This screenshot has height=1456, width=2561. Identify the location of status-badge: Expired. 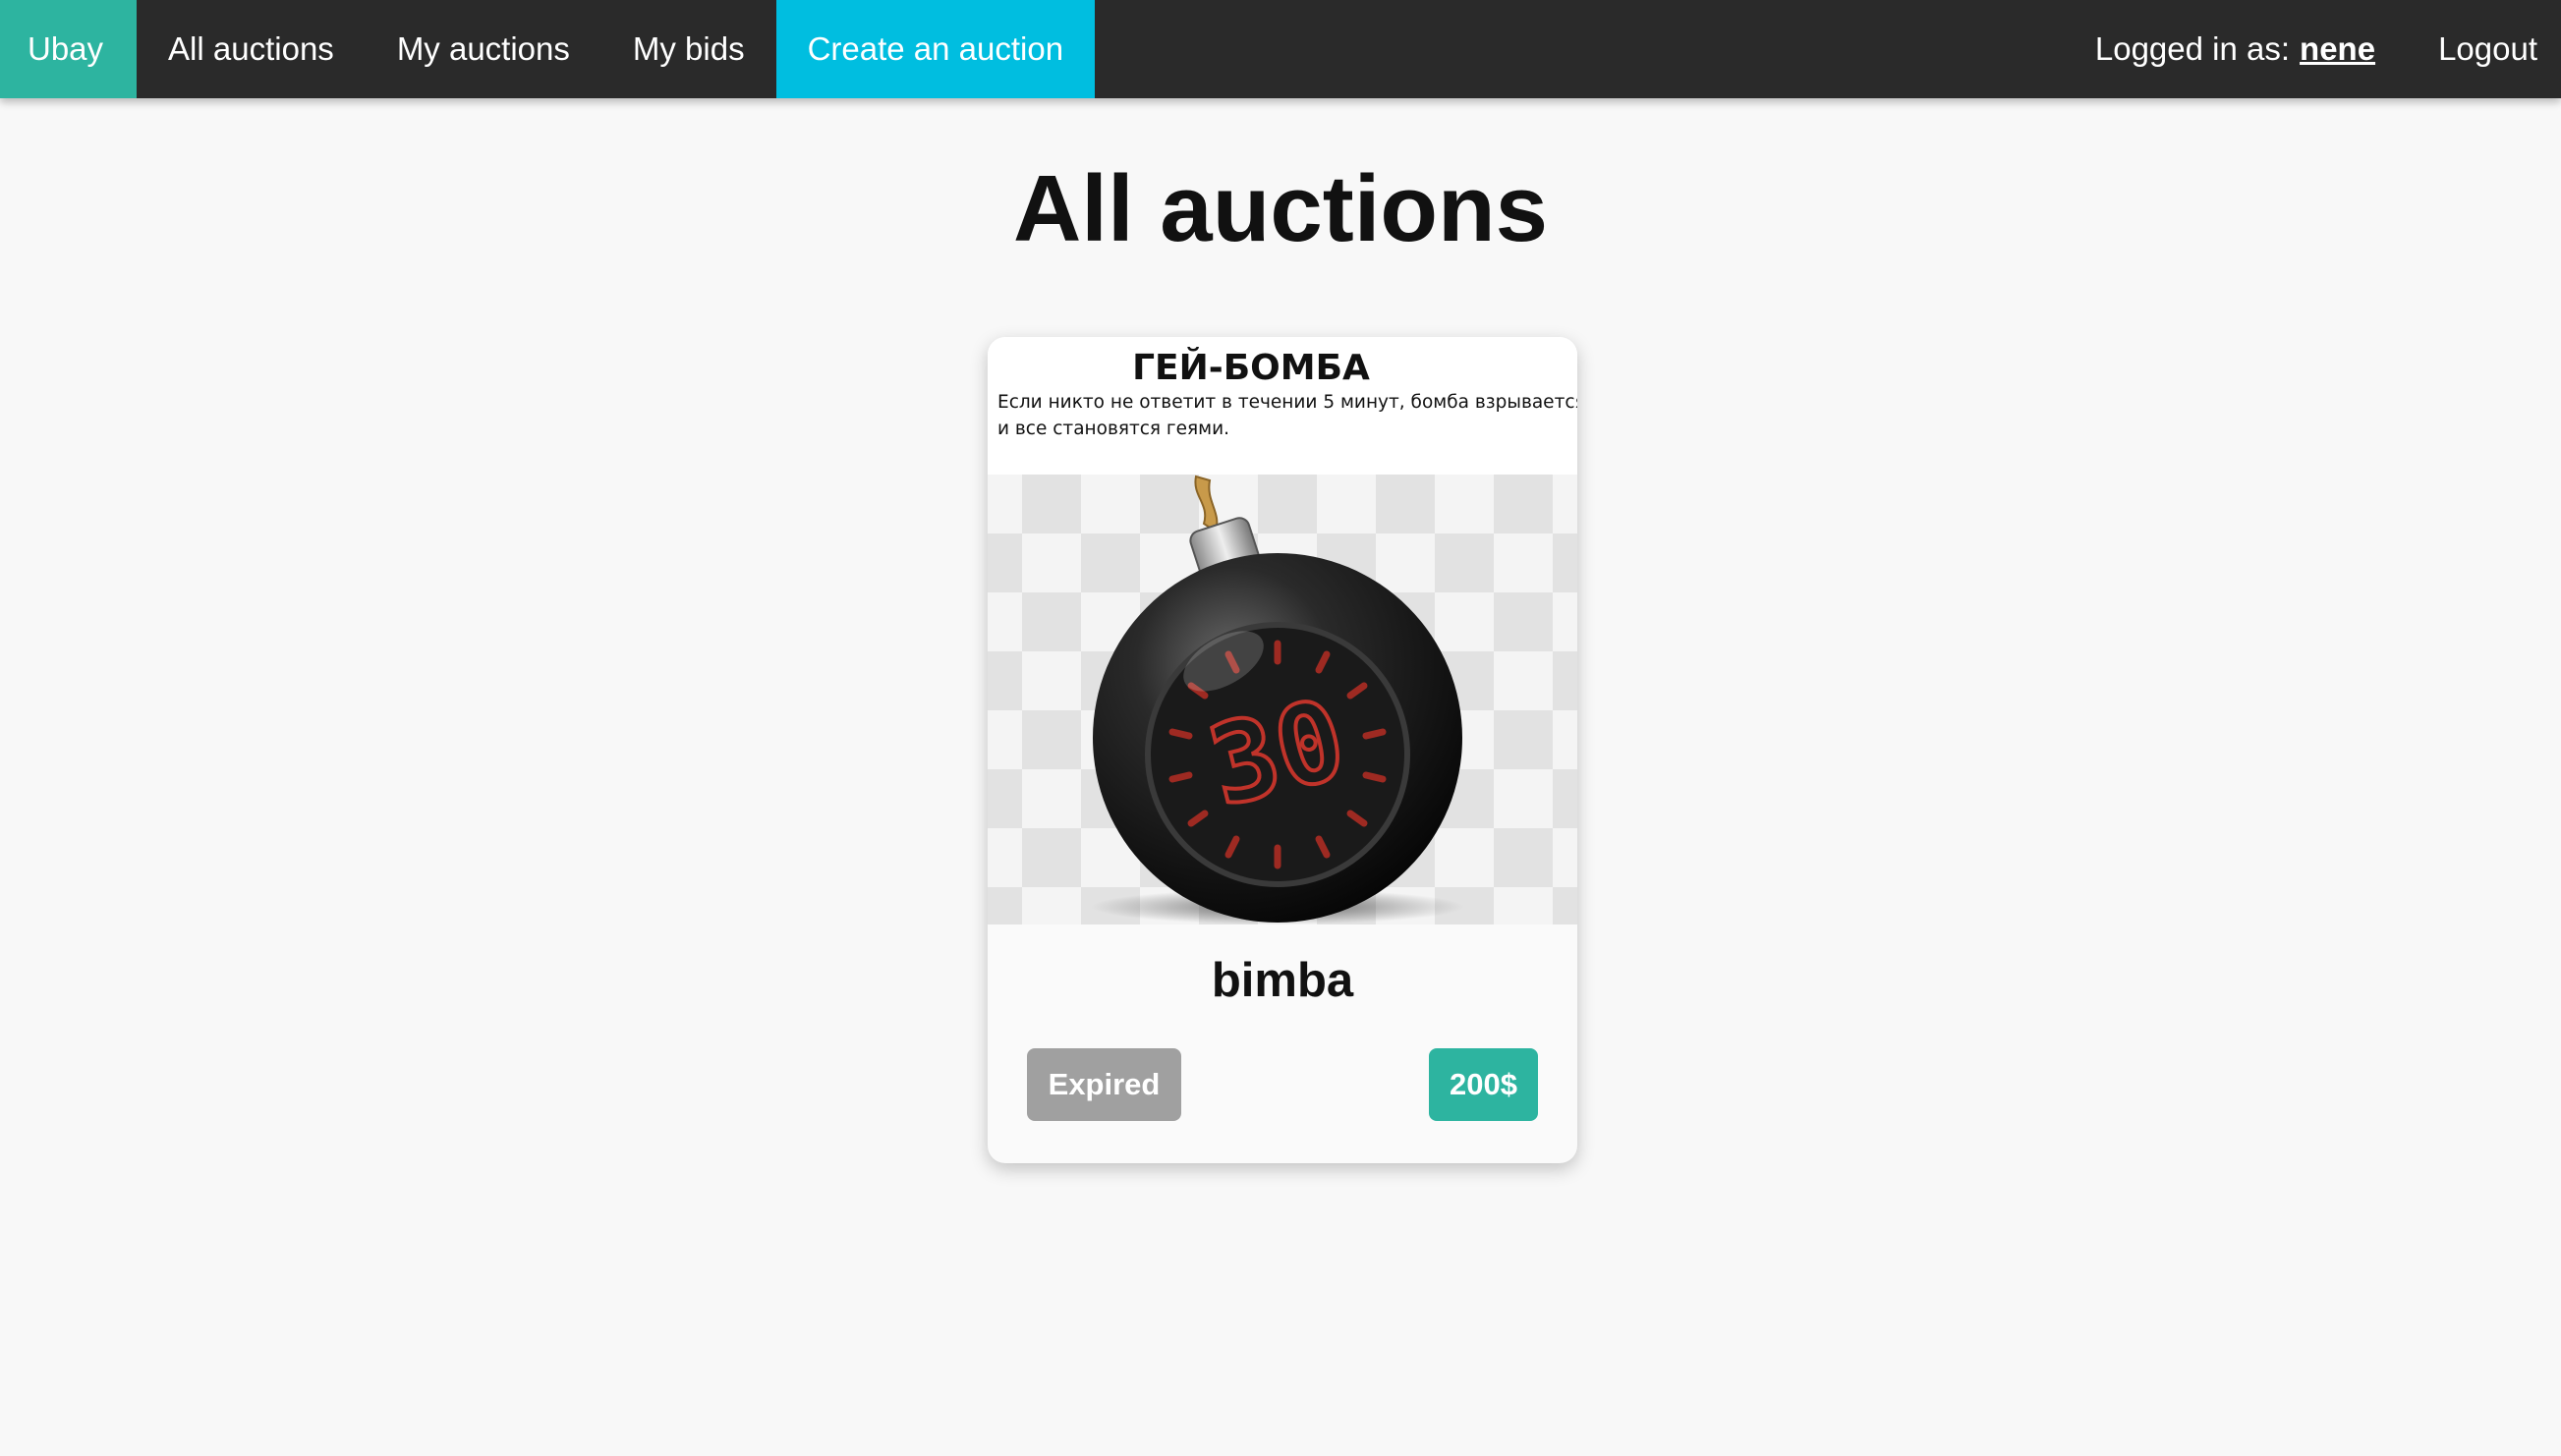
(1104, 1084).